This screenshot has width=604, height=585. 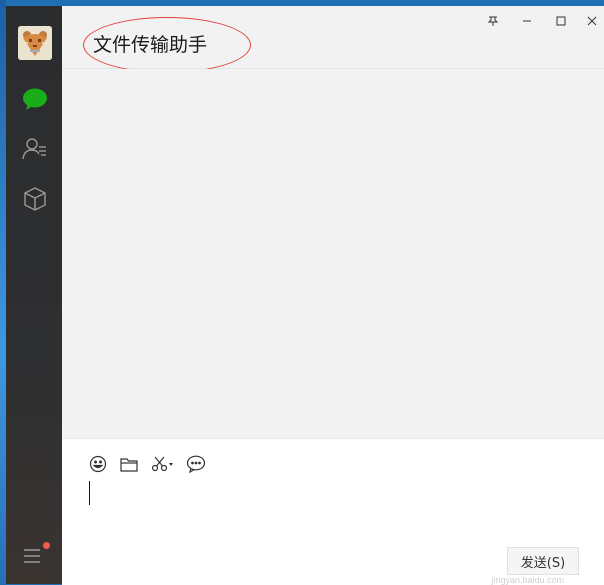 I want to click on pin-icon, so click(x=493, y=21).